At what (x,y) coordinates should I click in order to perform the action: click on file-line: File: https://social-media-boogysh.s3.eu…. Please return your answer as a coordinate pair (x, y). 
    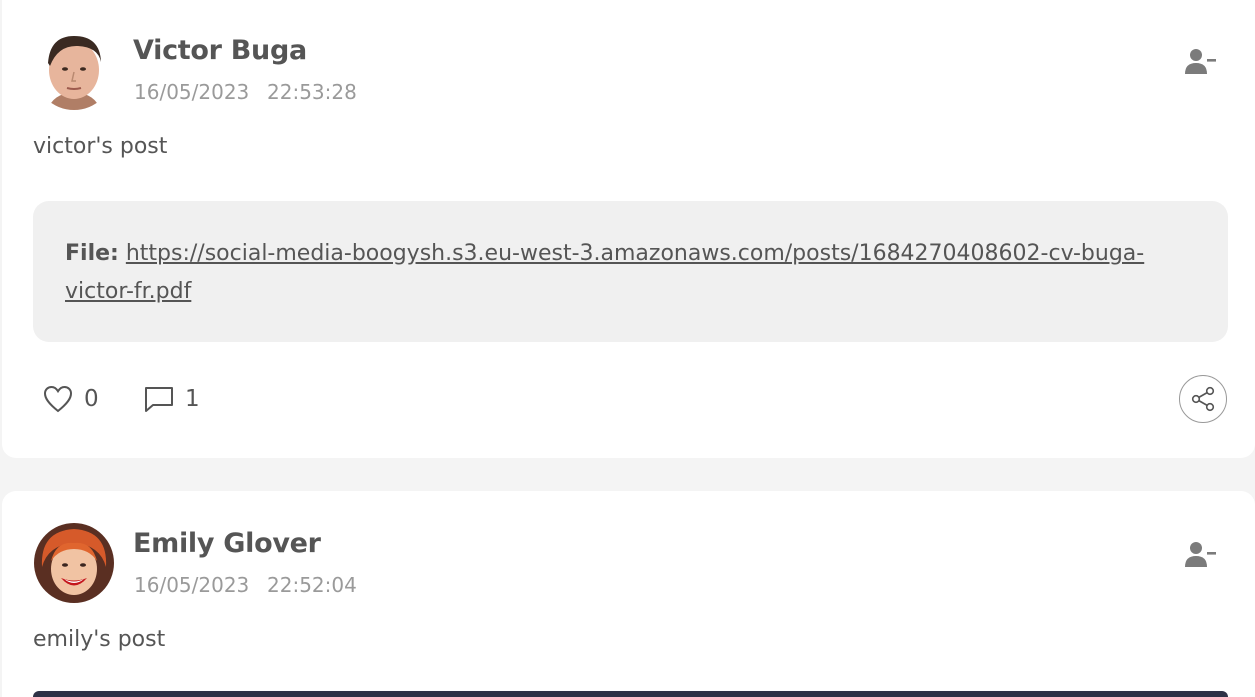
    Looking at the image, I should click on (635, 273).